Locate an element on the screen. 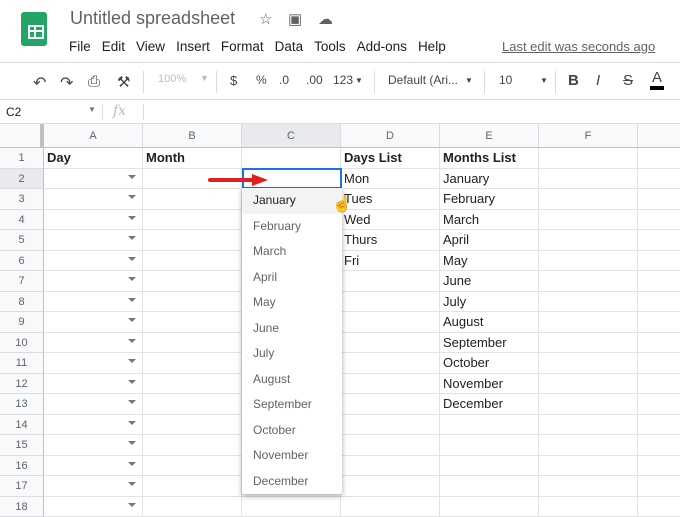  row-header-6: 6 is located at coordinates (22, 261).